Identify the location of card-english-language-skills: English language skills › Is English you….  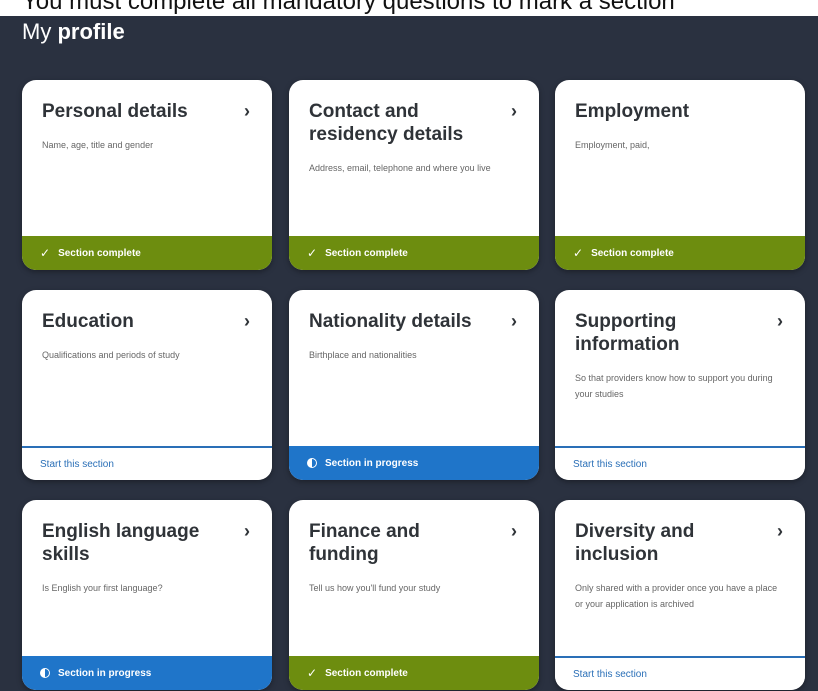
(147, 595).